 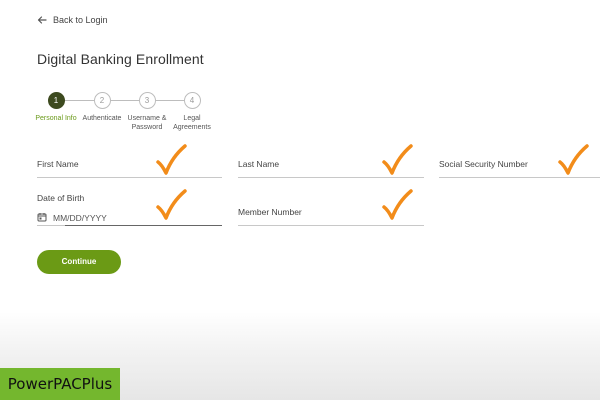 What do you see at coordinates (129, 208) in the screenshot?
I see `date-of-birth-field: Date of Birth MM/DD/YYYY` at bounding box center [129, 208].